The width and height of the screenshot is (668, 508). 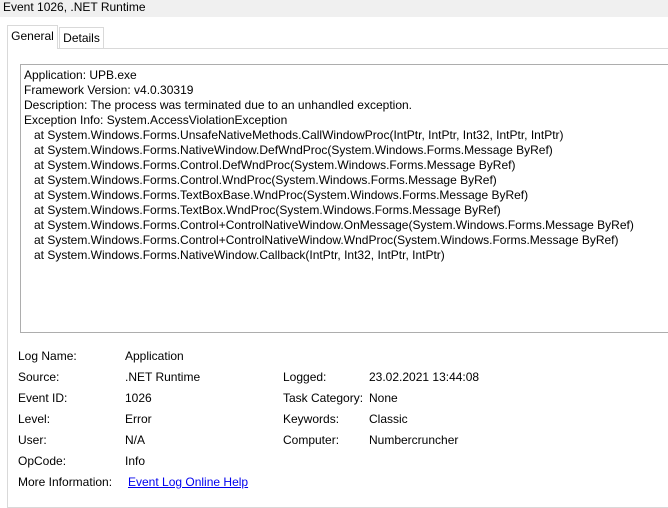 I want to click on computer-label: Computer:, so click(x=311, y=440).